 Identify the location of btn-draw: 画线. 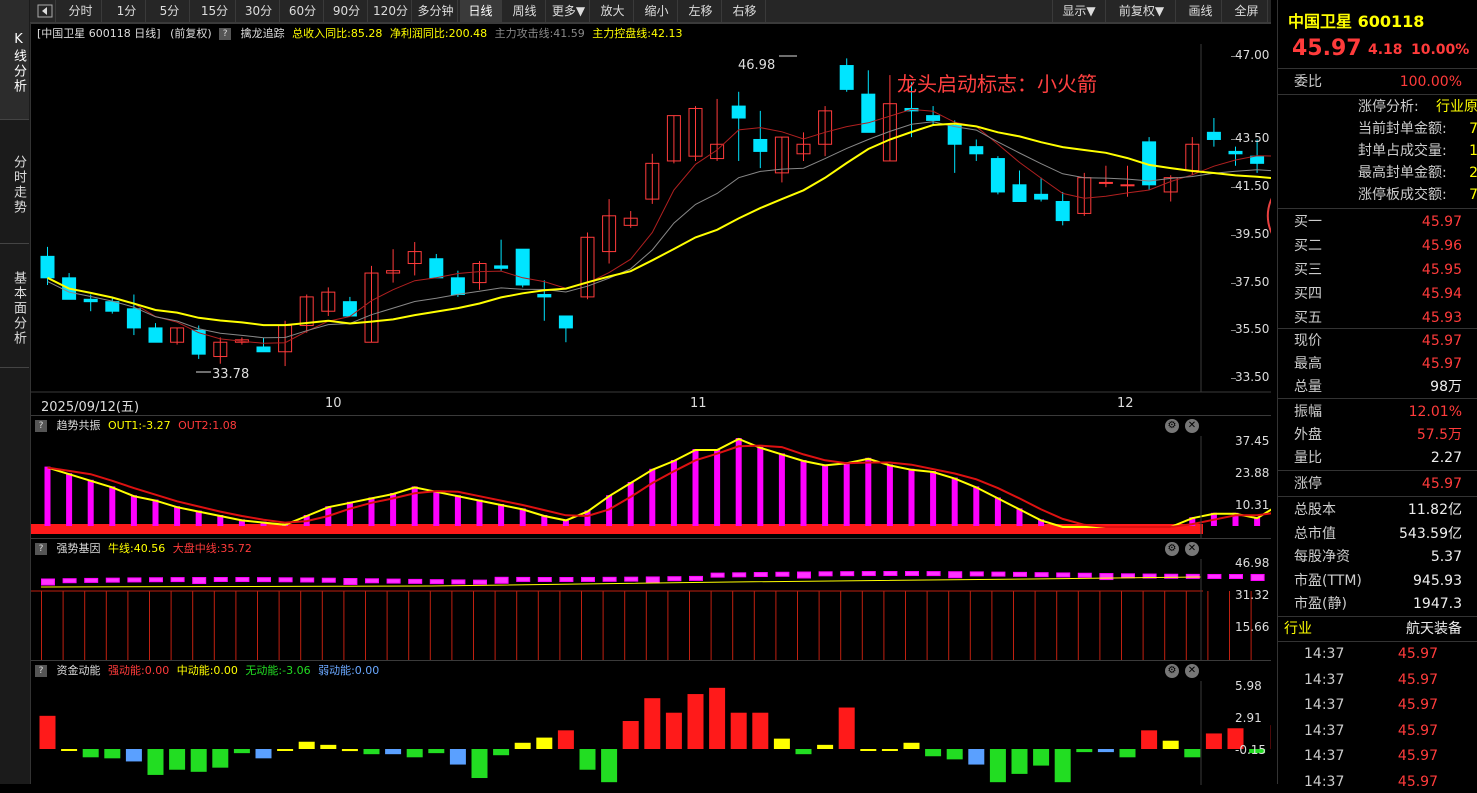
(1201, 11).